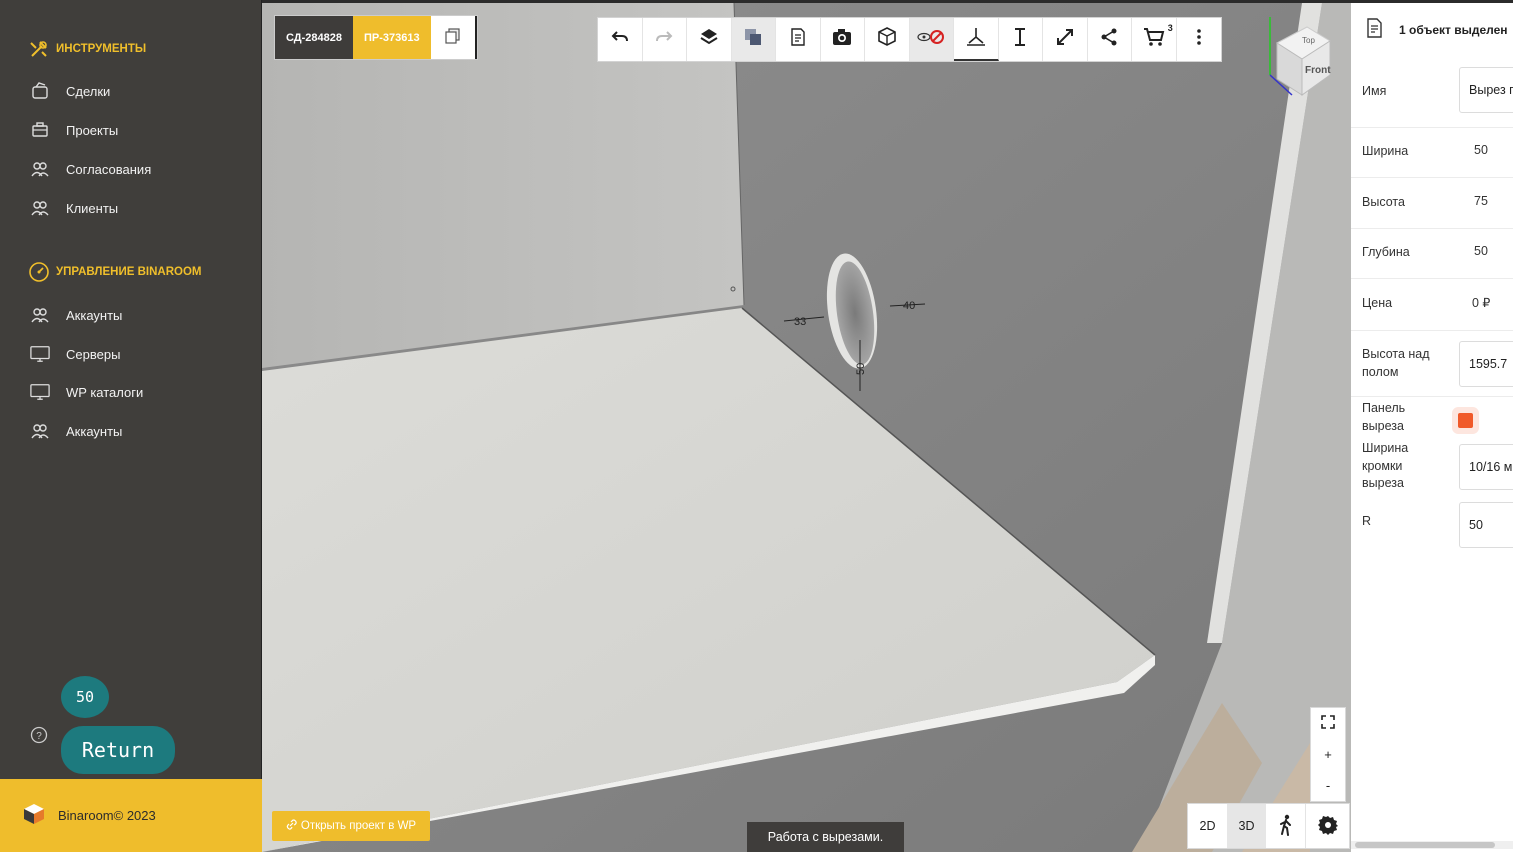 Image resolution: width=1513 pixels, height=852 pixels. I want to click on cube-top-label: Top, so click(1308, 40).